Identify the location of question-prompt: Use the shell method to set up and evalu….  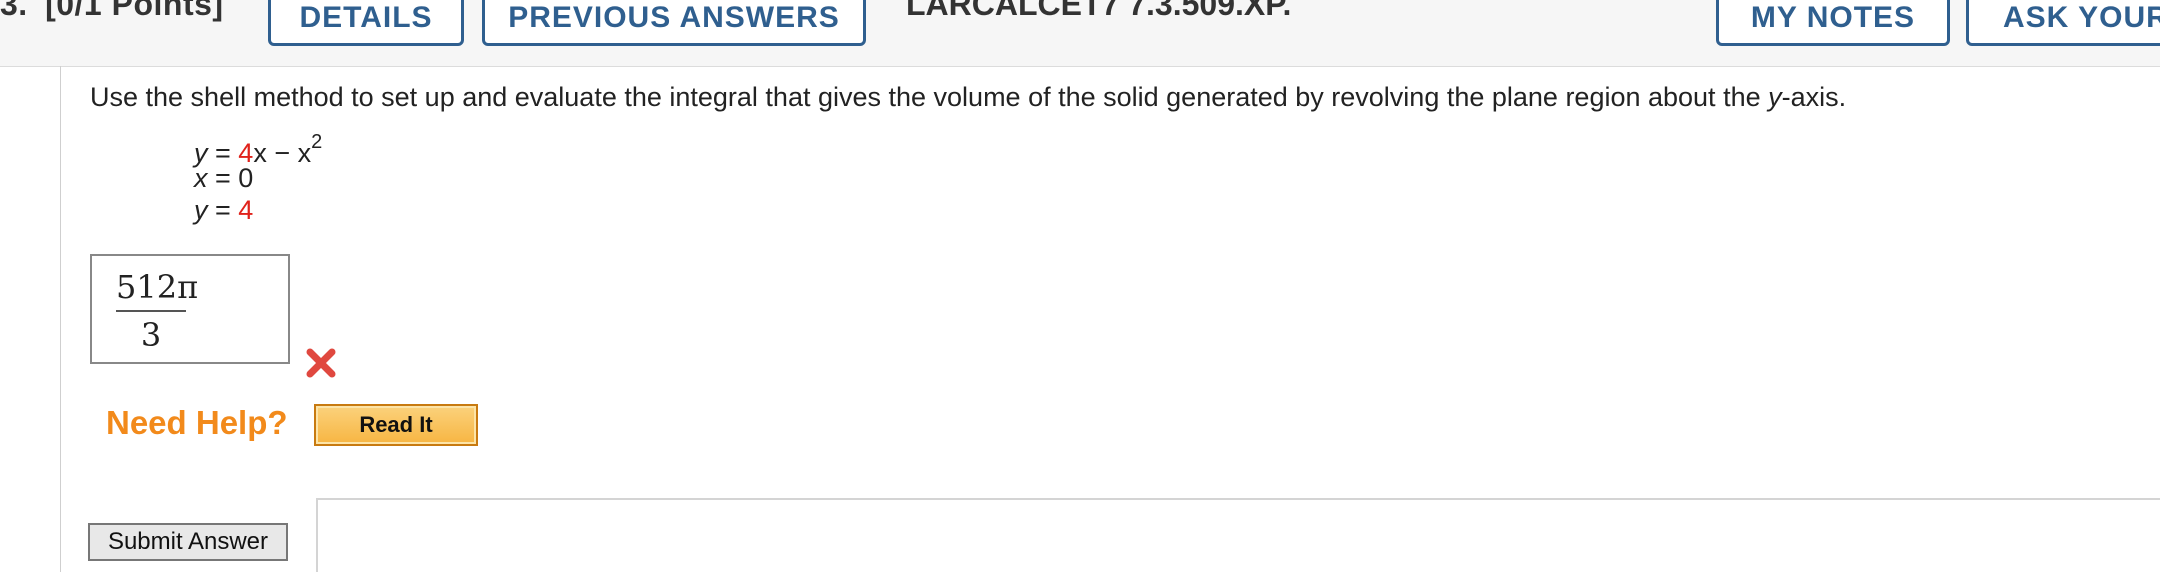
(968, 97).